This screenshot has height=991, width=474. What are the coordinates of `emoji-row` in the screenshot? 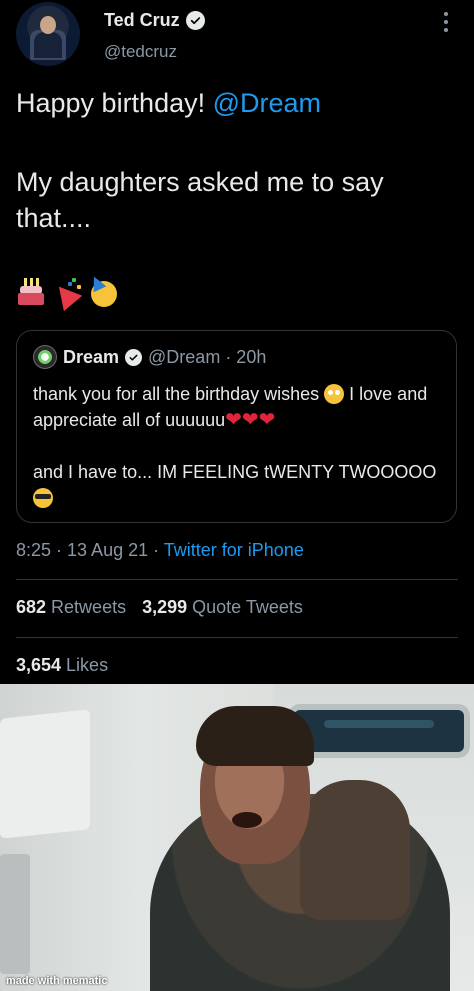 It's located at (67, 292).